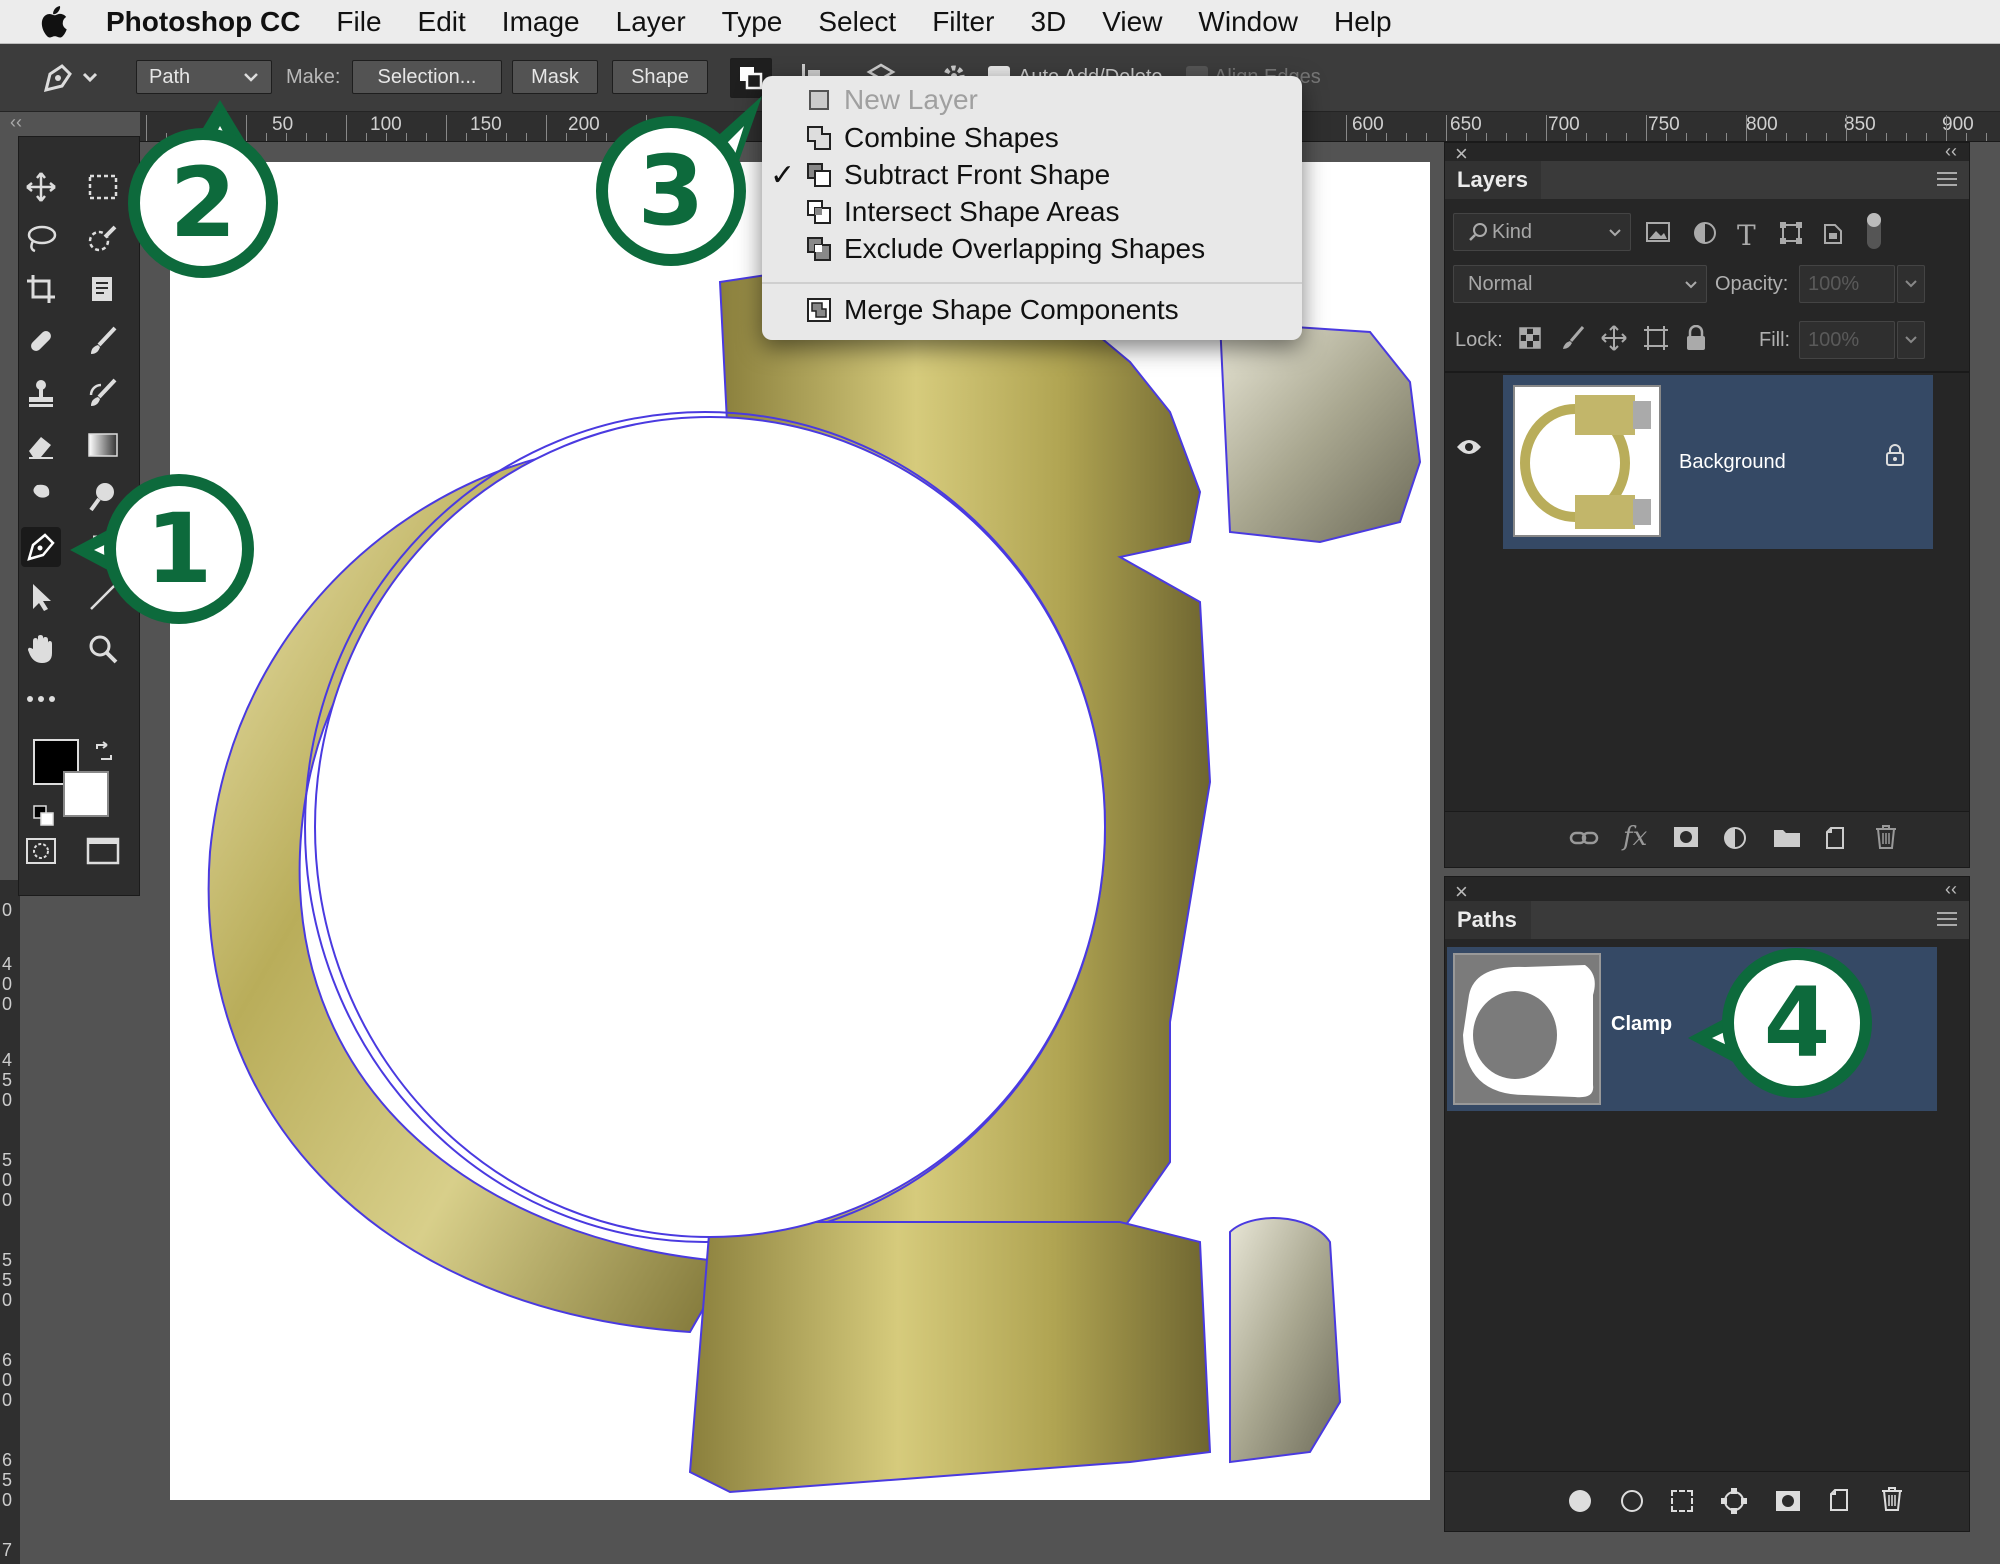 This screenshot has width=2000, height=1564. What do you see at coordinates (1752, 284) in the screenshot?
I see `opacity-label: Opacity:` at bounding box center [1752, 284].